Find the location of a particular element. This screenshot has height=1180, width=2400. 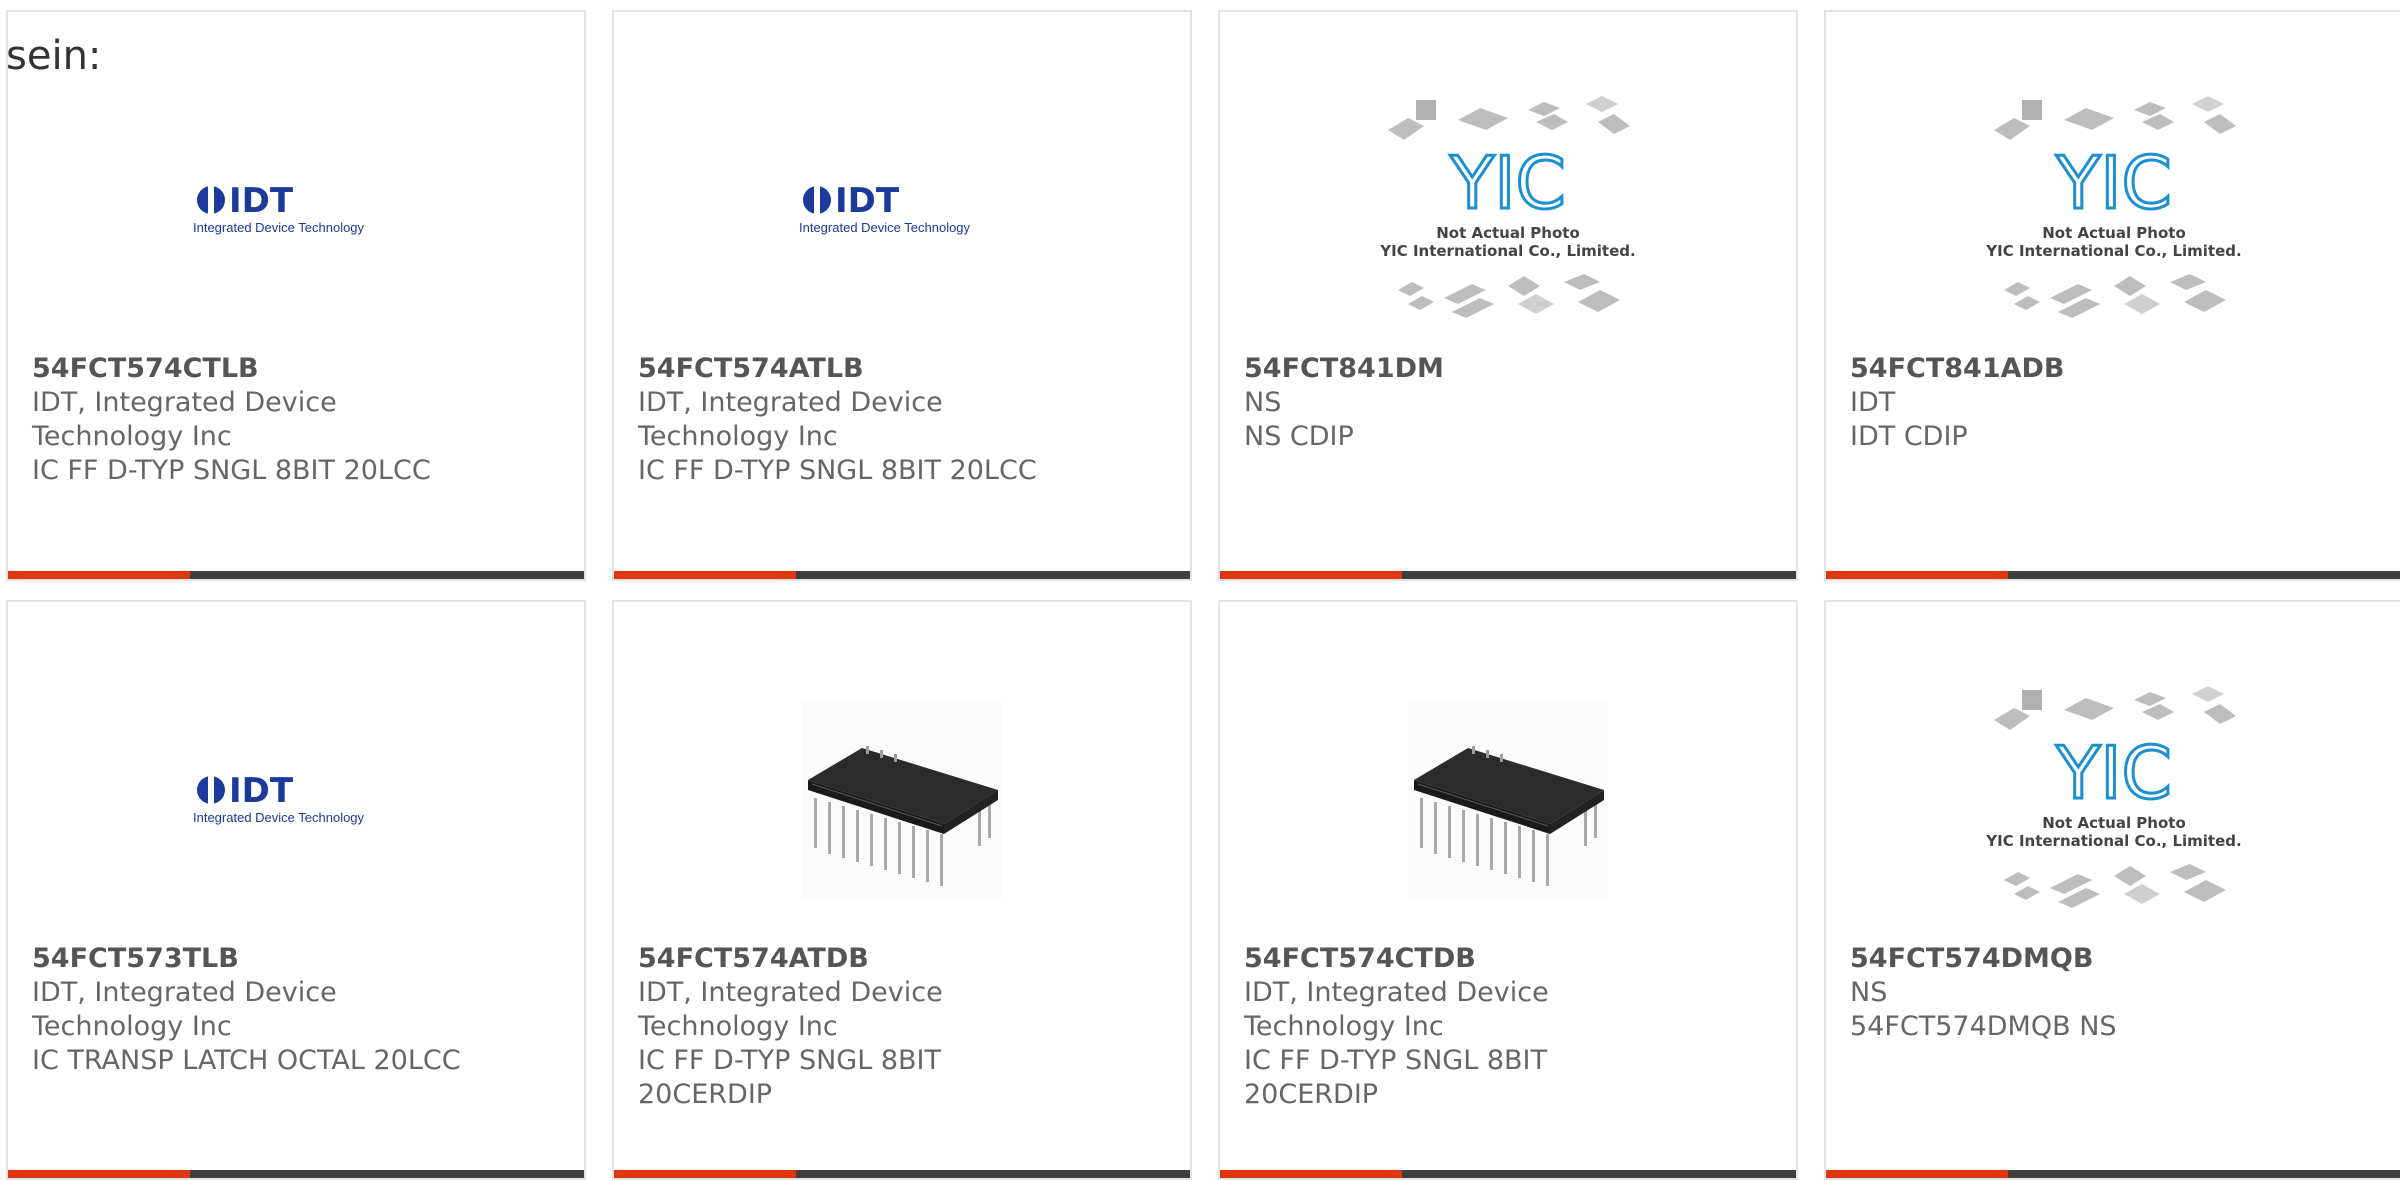

part-number-link: 54FCT574CTLB is located at coordinates (298, 369).